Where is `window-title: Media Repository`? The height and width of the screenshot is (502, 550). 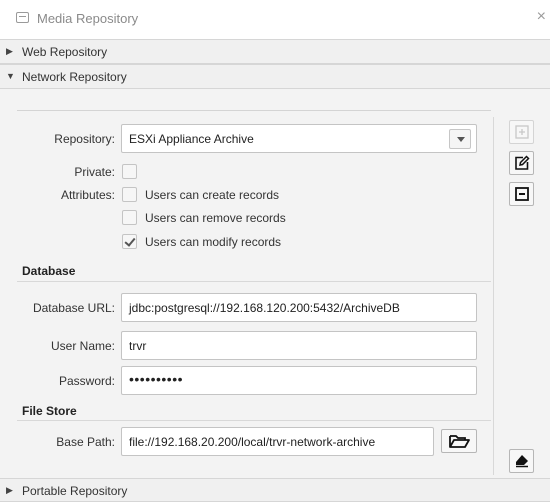 window-title: Media Repository is located at coordinates (88, 18).